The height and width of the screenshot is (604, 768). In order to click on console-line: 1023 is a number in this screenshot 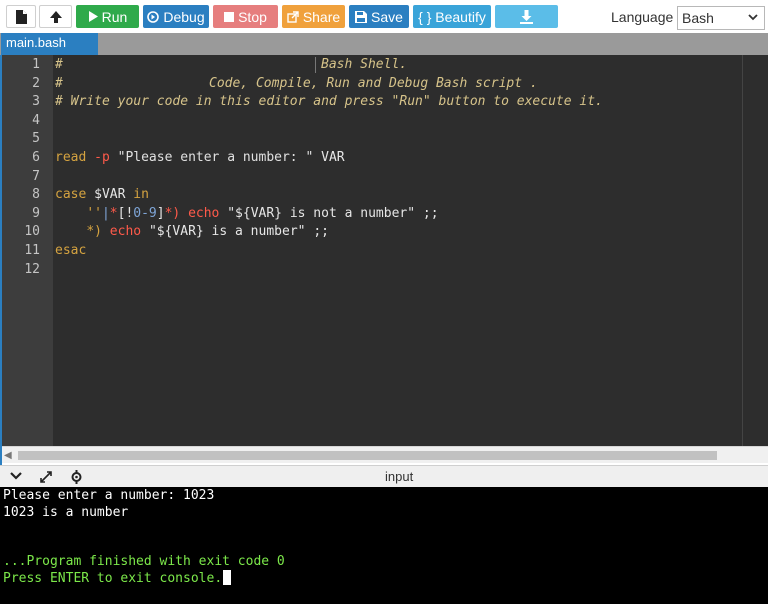, I will do `click(66, 512)`.